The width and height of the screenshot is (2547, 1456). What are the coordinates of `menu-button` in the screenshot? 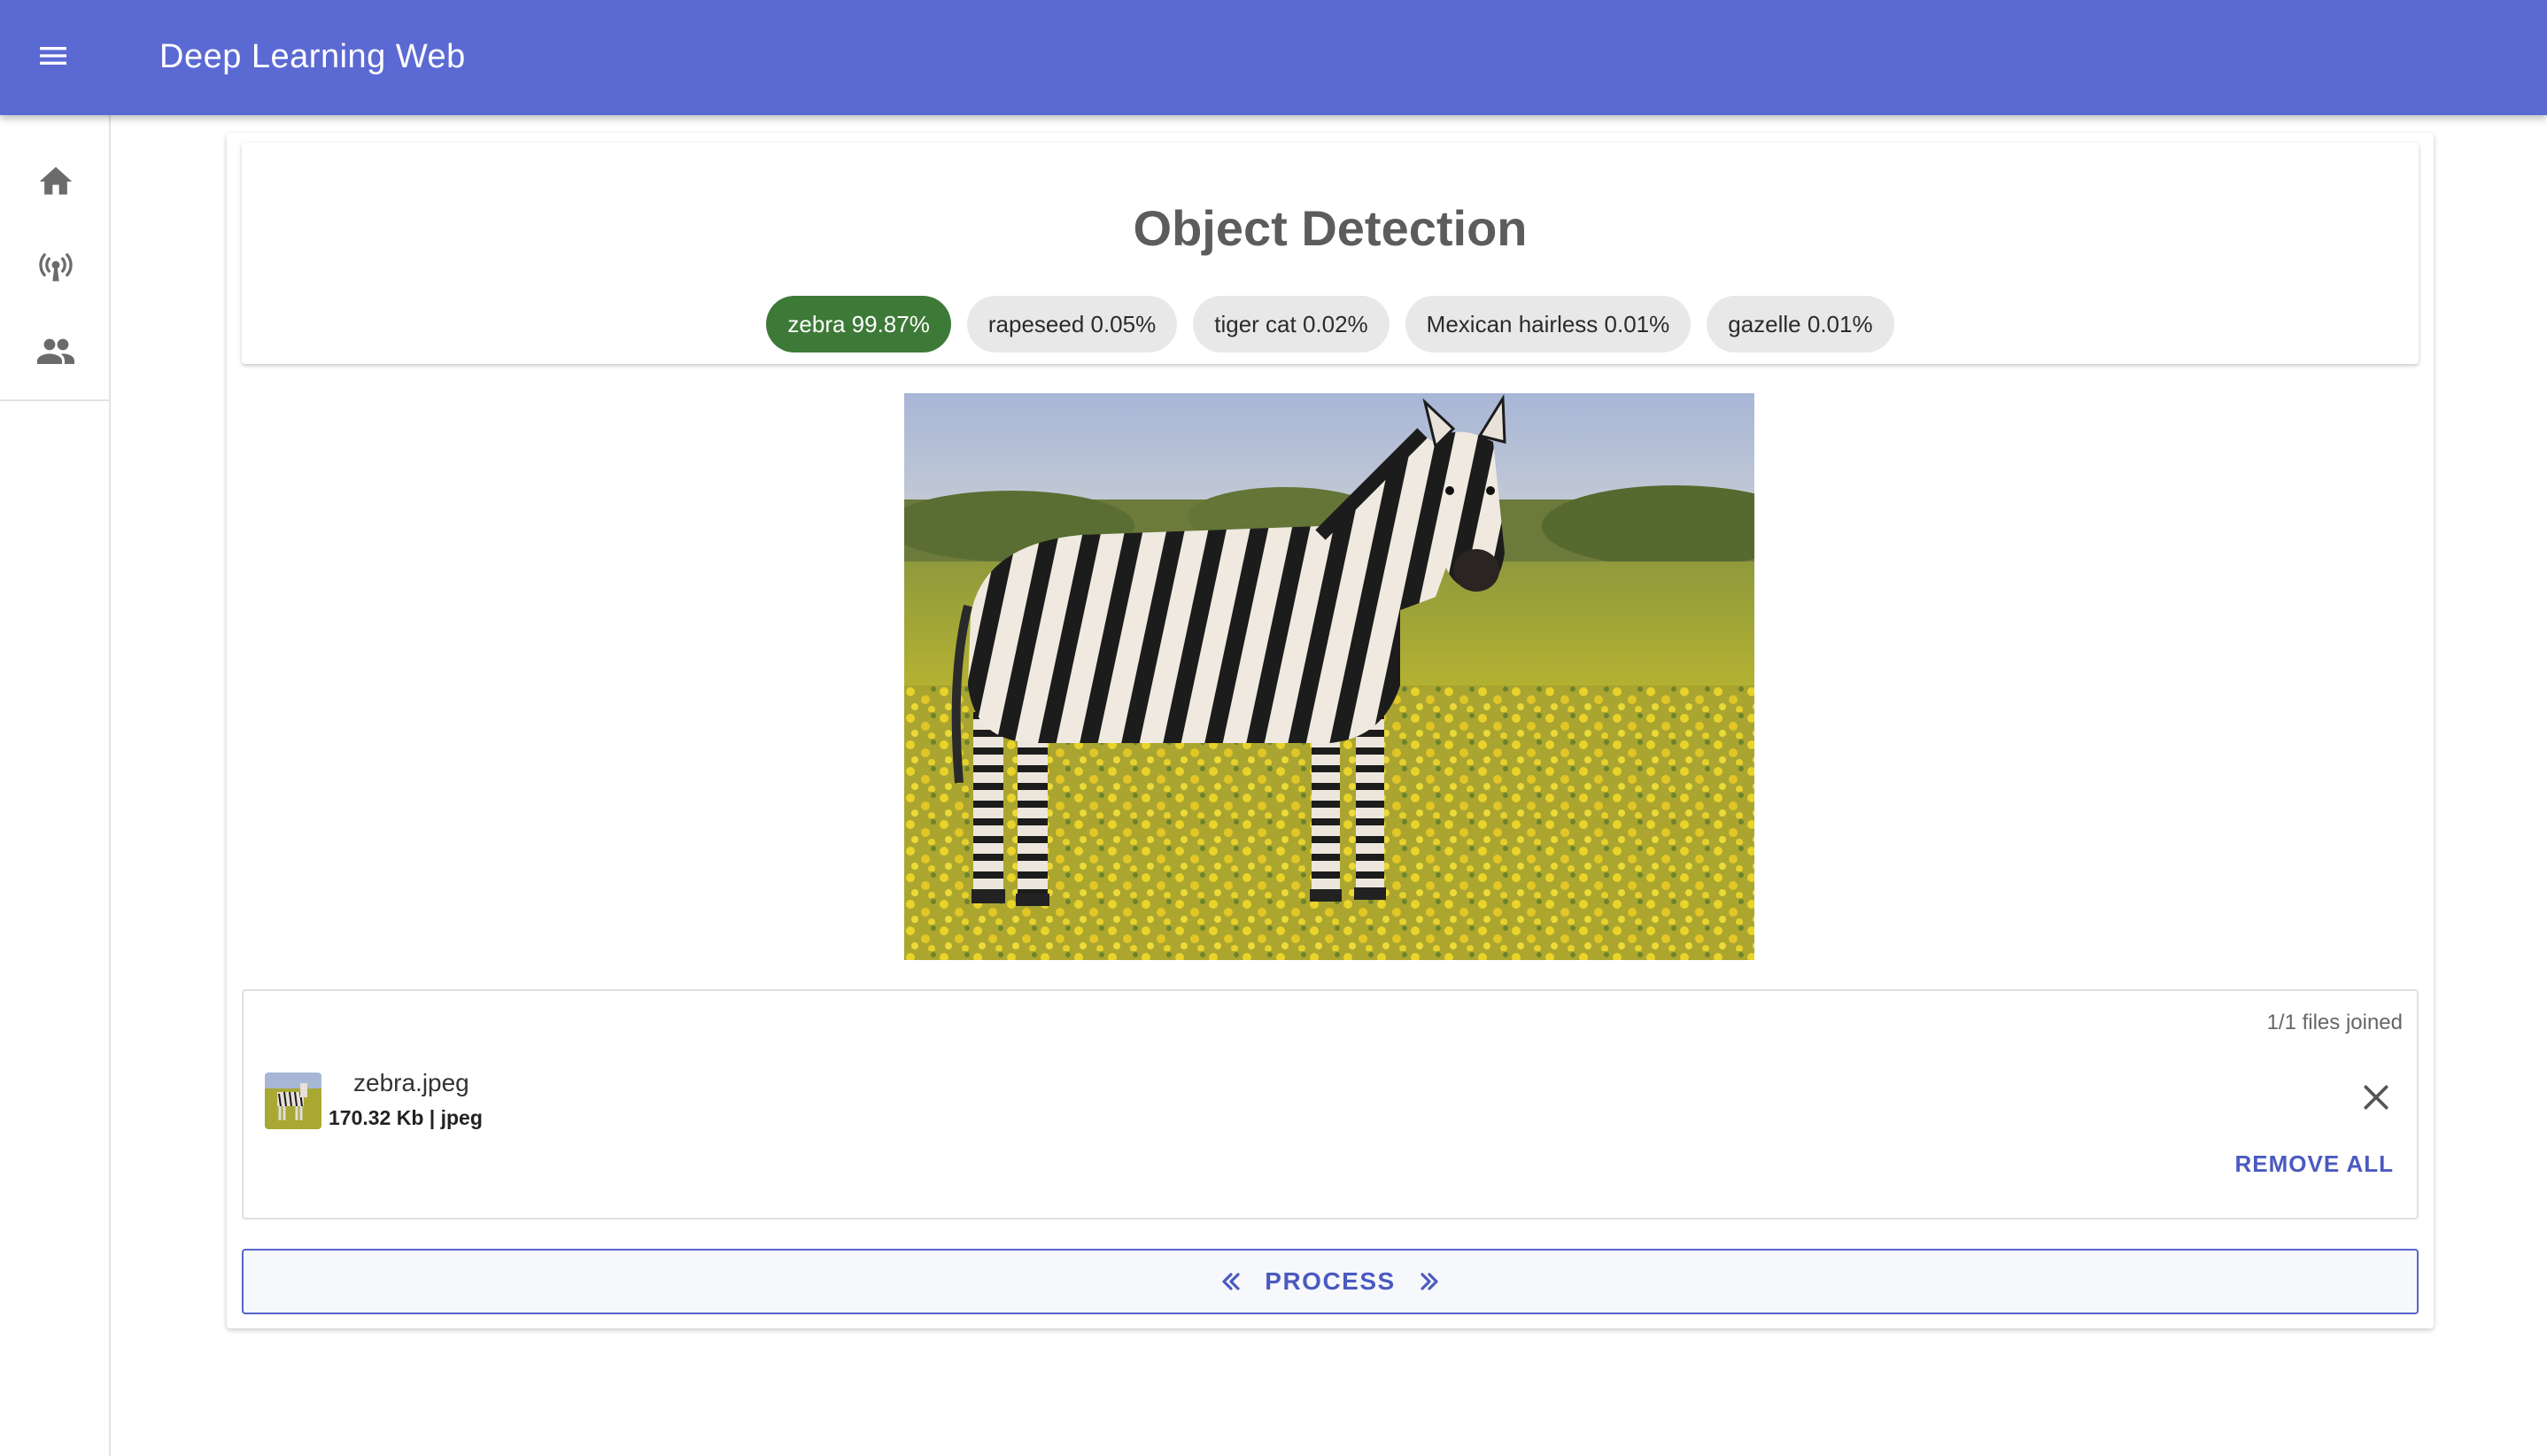 It's located at (53, 55).